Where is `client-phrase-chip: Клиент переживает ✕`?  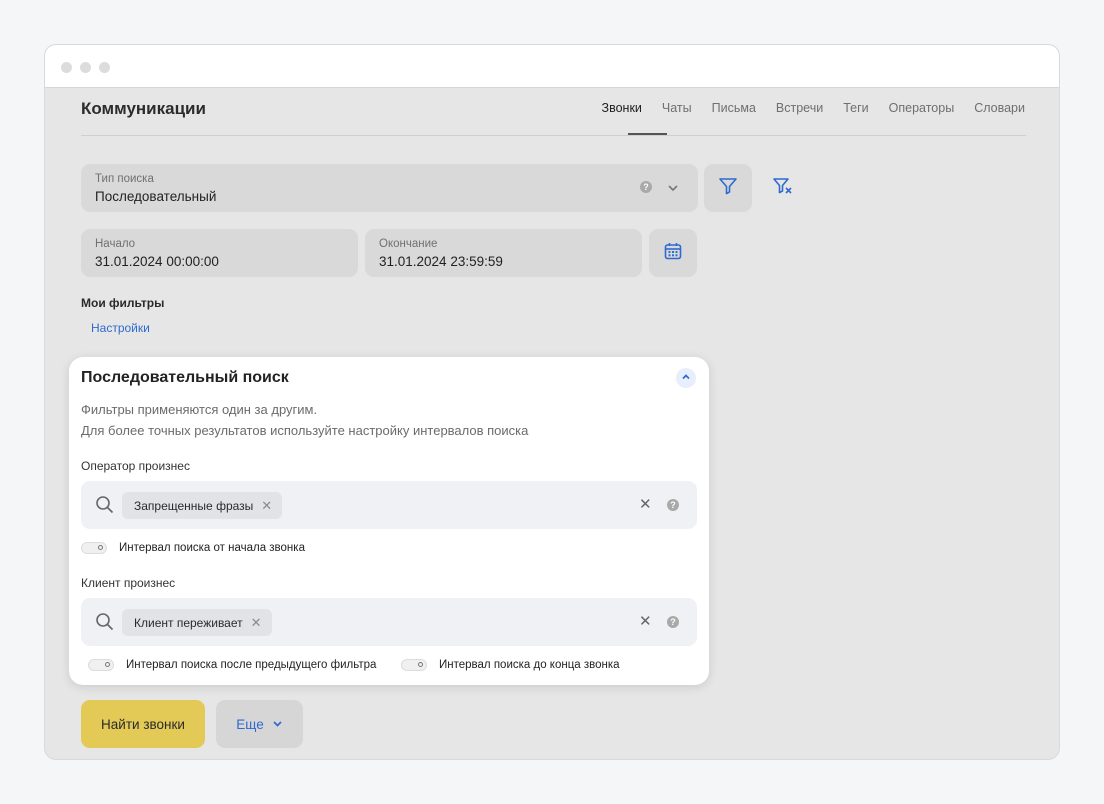 client-phrase-chip: Клиент переживает ✕ is located at coordinates (197, 622).